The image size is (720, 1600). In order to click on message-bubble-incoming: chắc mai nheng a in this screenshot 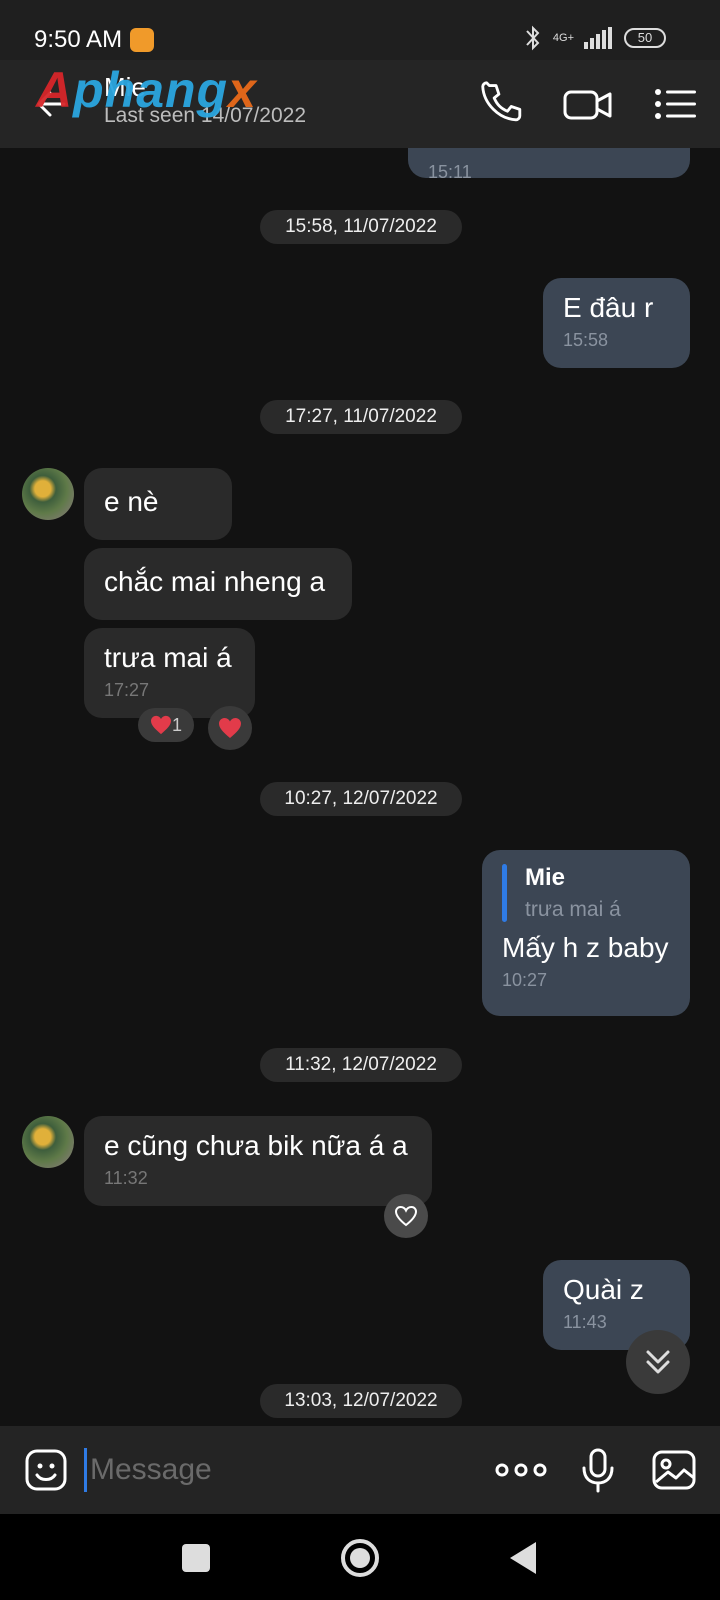, I will do `click(218, 584)`.